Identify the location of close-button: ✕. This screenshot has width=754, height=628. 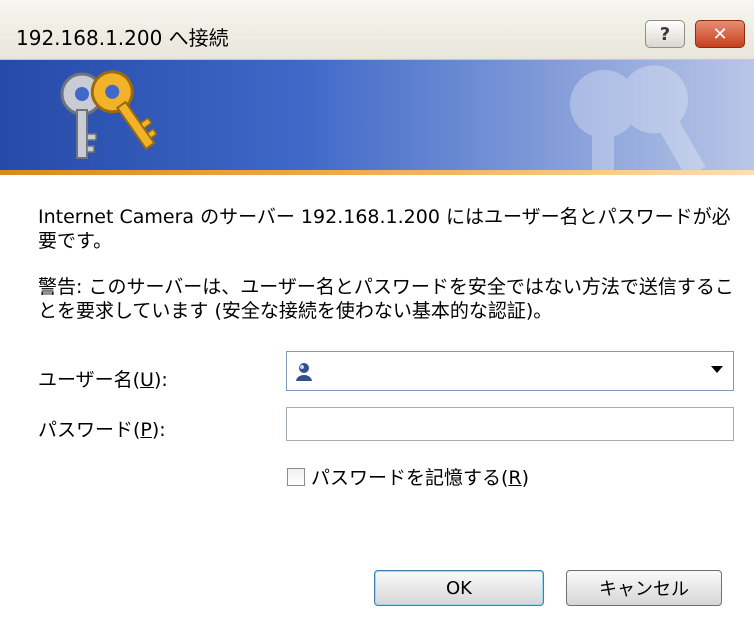
(720, 34).